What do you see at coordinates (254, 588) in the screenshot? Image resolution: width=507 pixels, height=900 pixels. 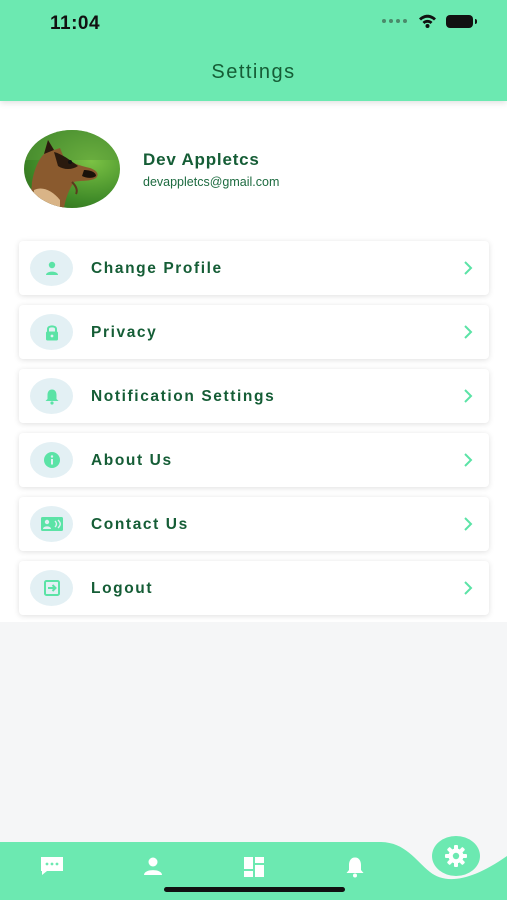 I see `menu-item-logout: Logout` at bounding box center [254, 588].